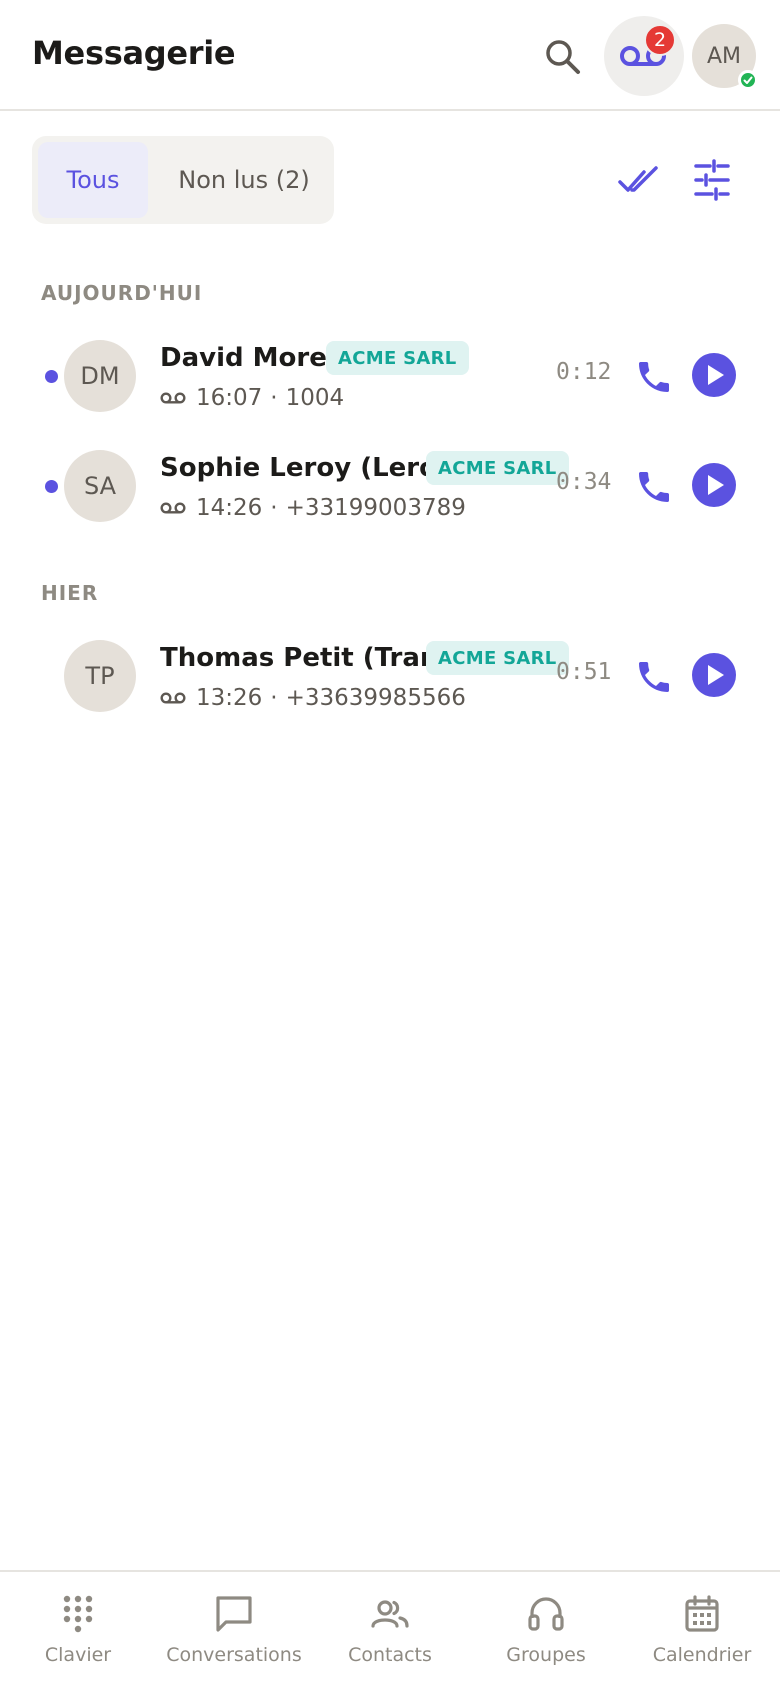 Image resolution: width=780 pixels, height=1688 pixels. Describe the element at coordinates (248, 358) in the screenshot. I see `contact-name: David Morel` at that location.